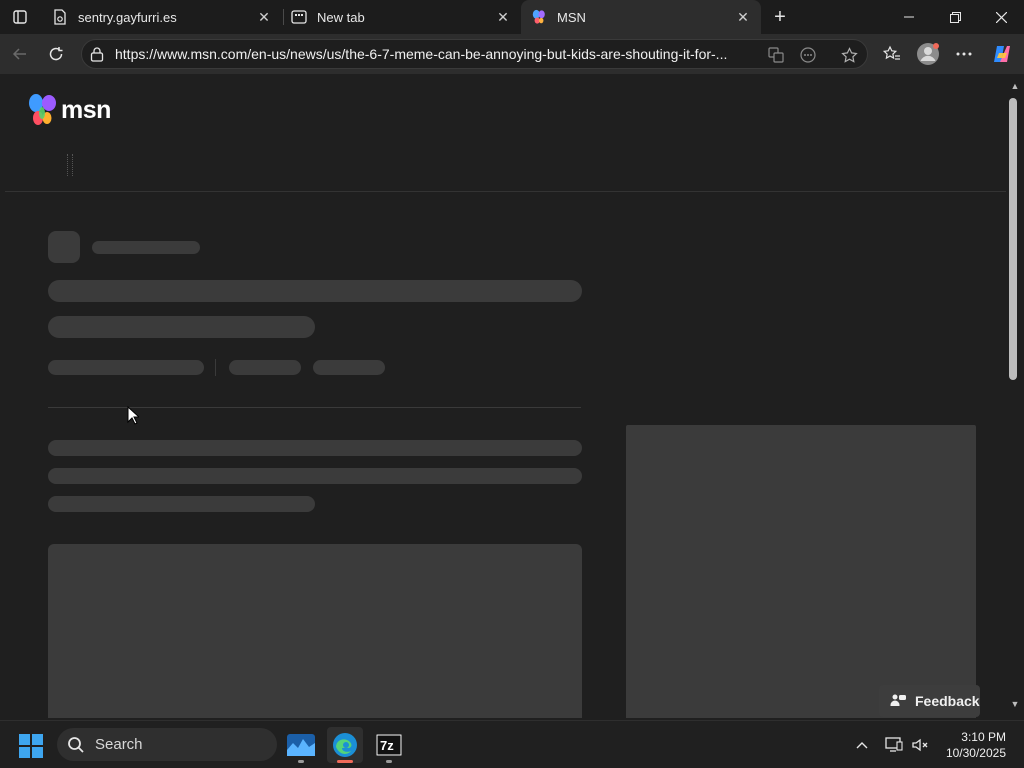  I want to click on feedback-label: Feedback, so click(947, 701).